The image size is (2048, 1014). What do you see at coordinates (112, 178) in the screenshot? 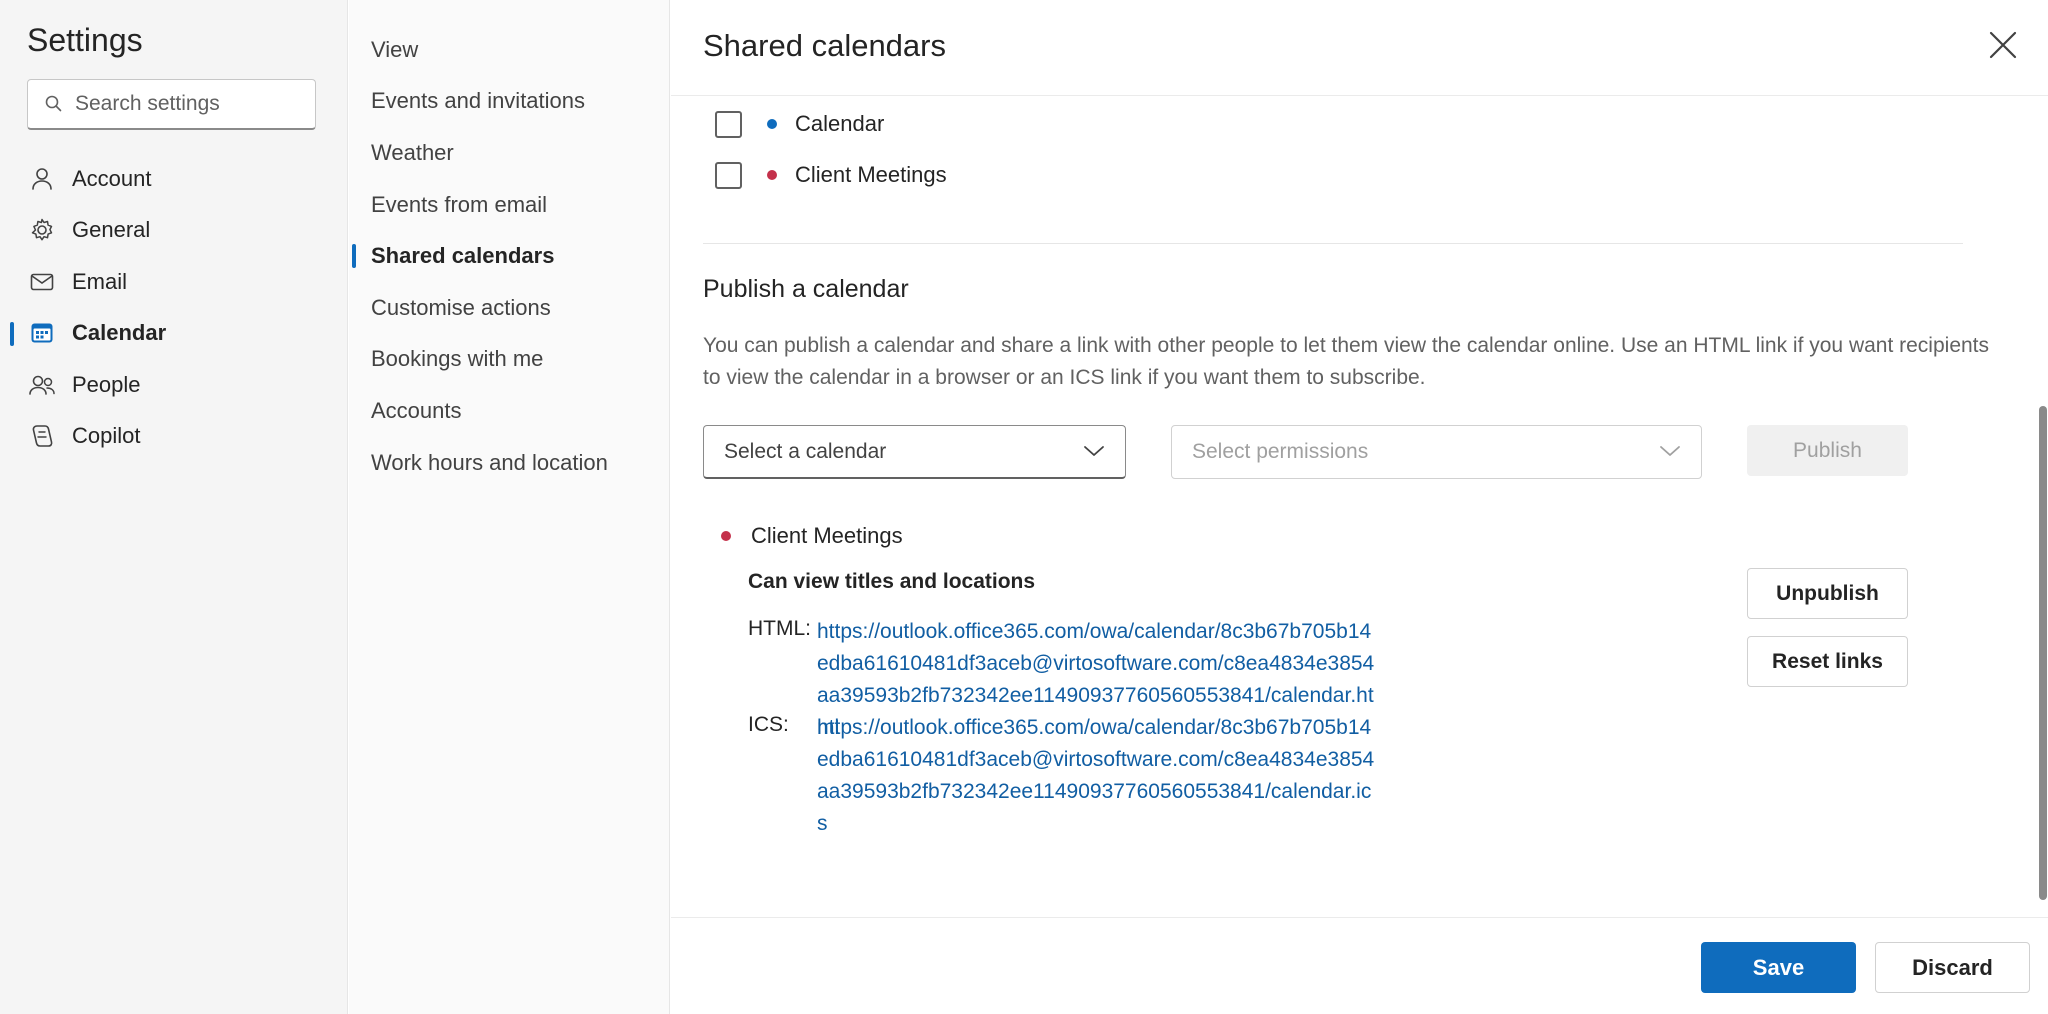
I see `sidebar-item-label: Account` at bounding box center [112, 178].